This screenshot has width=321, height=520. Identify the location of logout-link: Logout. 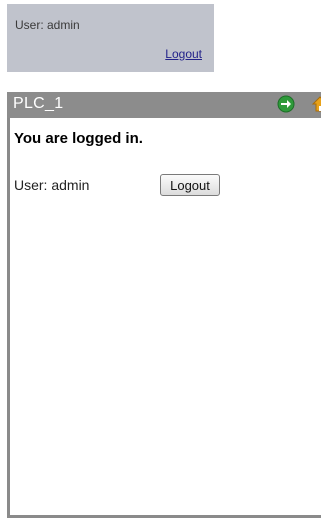
(183, 54).